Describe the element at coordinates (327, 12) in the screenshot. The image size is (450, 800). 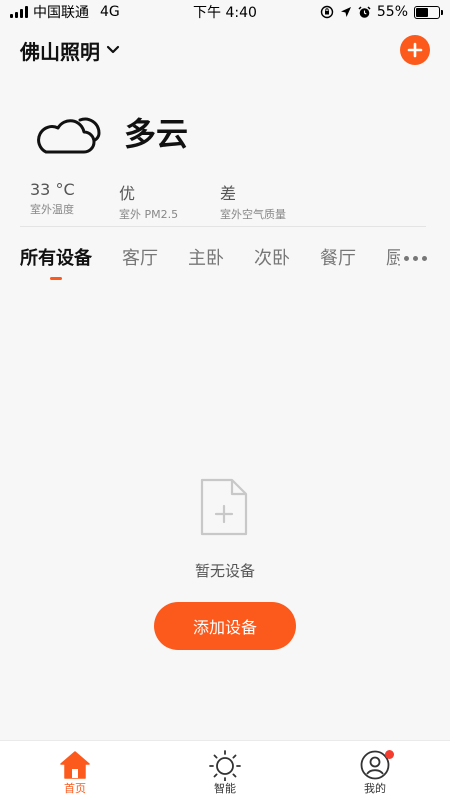
I see `orientation-lock-icon` at that location.